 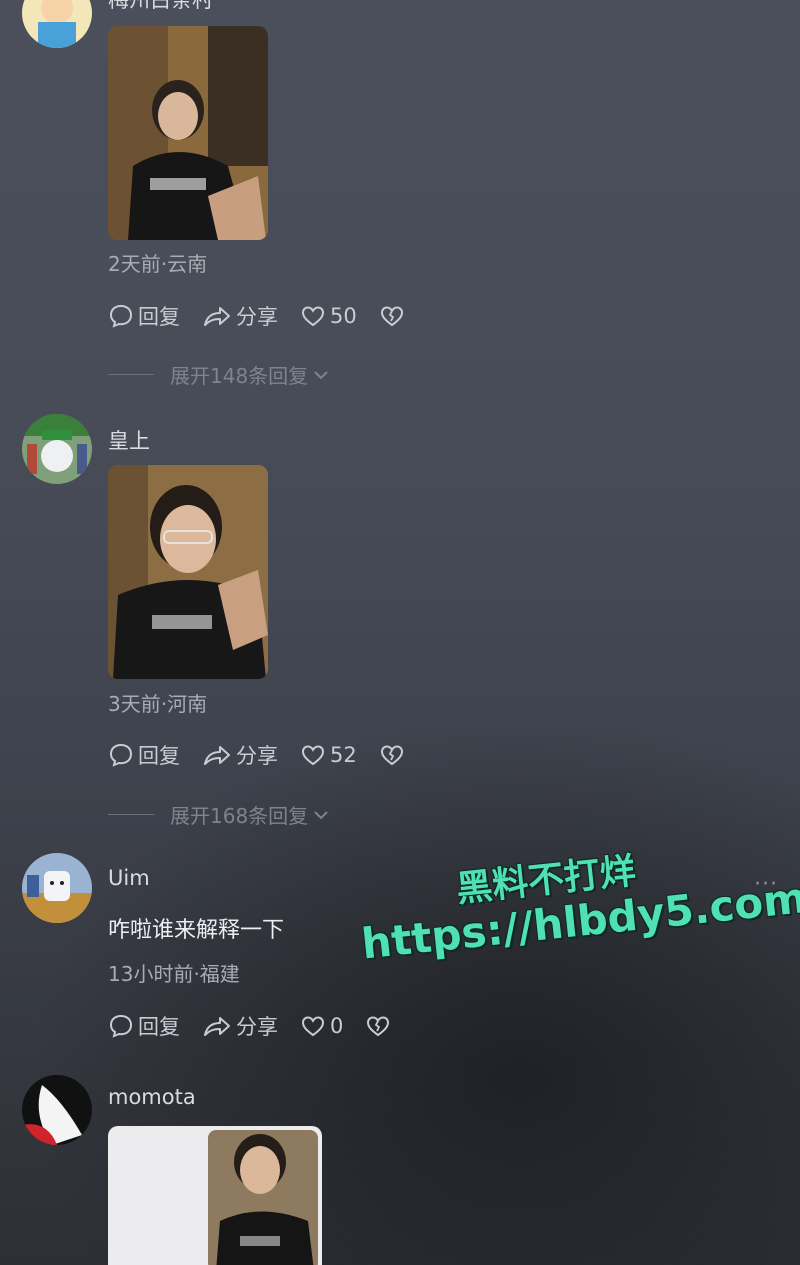 What do you see at coordinates (160, 7) in the screenshot?
I see `username: 梅州白条村` at bounding box center [160, 7].